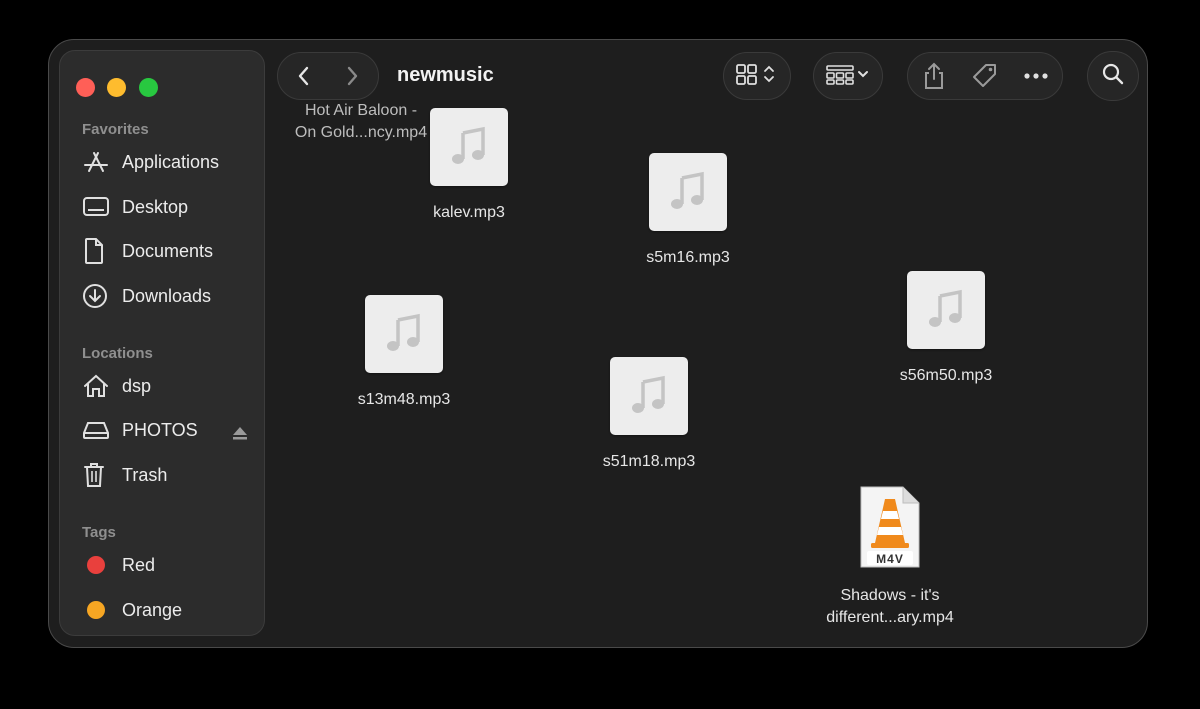 Image resolution: width=1200 pixels, height=709 pixels. Describe the element at coordinates (116, 87) in the screenshot. I see `minimize-button` at that location.